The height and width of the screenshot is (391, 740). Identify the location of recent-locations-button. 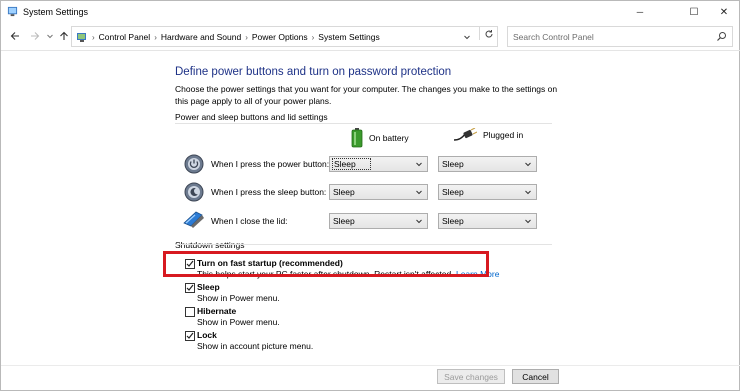
(50, 36).